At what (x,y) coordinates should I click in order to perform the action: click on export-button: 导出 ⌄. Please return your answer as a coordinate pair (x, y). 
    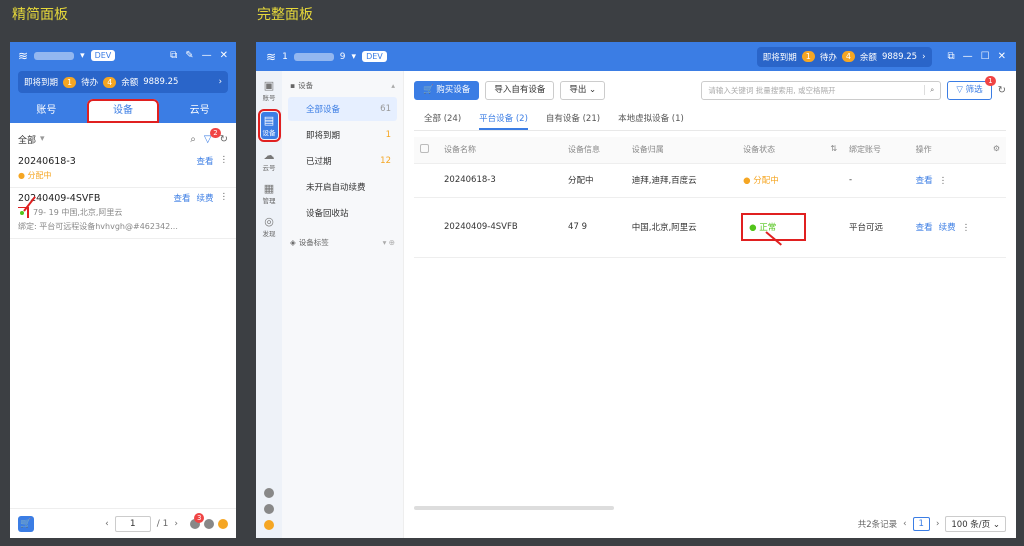
    Looking at the image, I should click on (583, 90).